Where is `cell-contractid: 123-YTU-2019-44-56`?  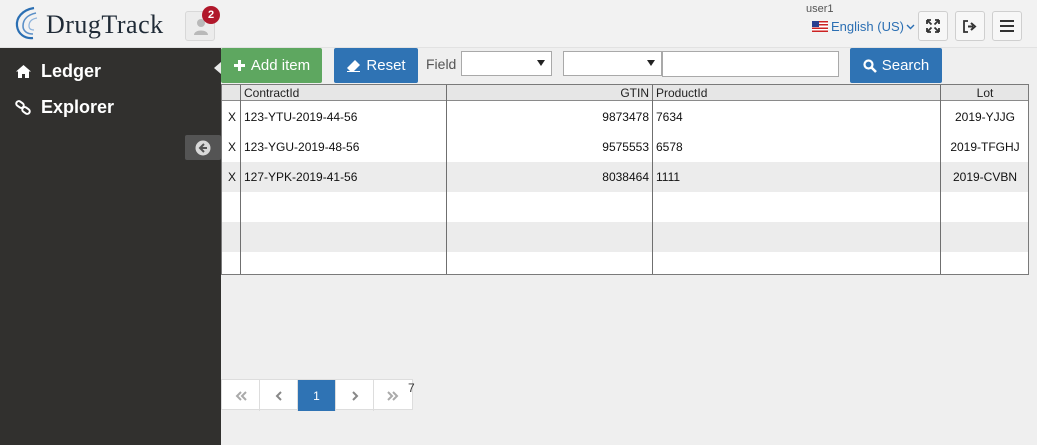
cell-contractid: 123-YTU-2019-44-56 is located at coordinates (301, 117).